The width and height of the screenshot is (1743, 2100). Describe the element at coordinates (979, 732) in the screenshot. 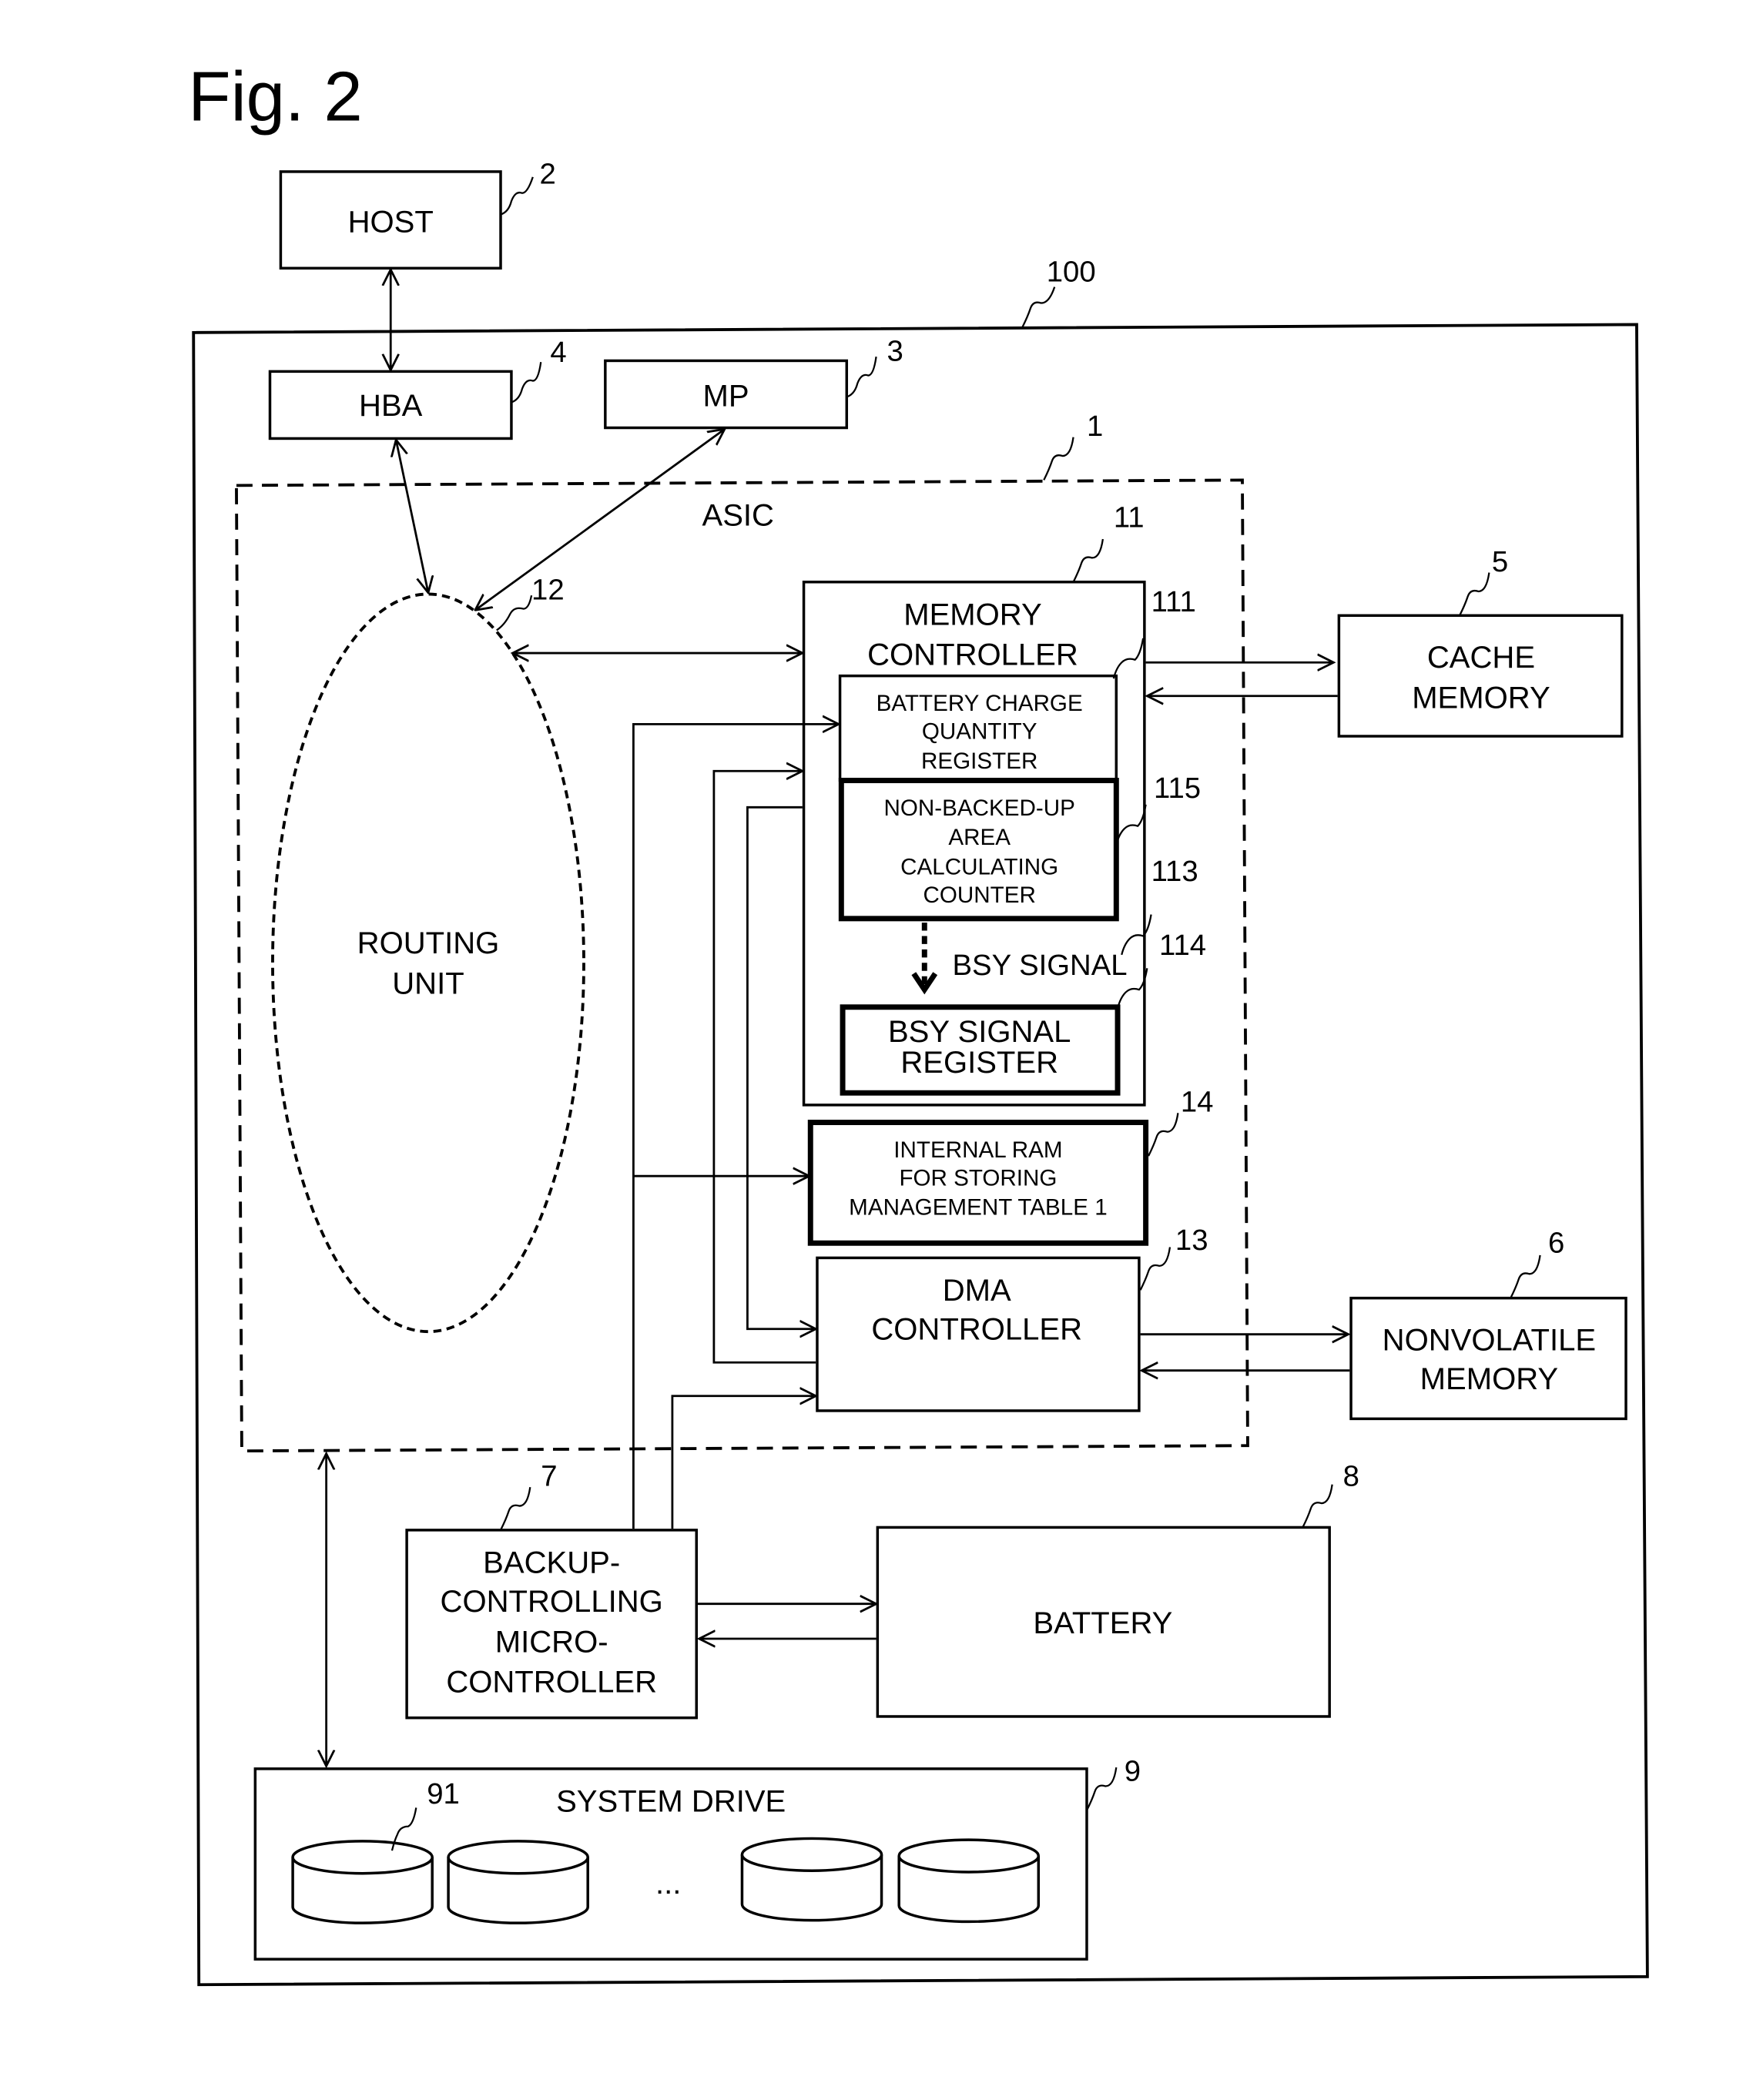

I see `bcq-register-line2: QUANTITY` at that location.